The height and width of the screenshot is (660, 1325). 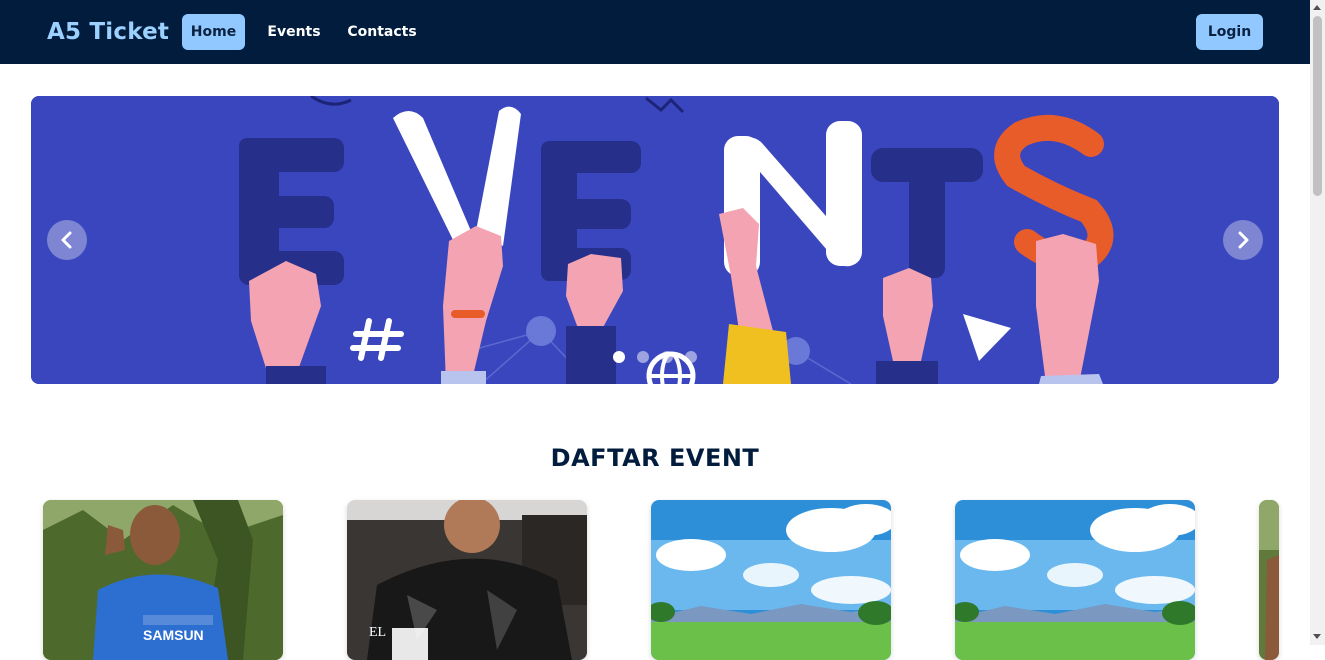 I want to click on nav-link-events: Events, so click(x=294, y=32).